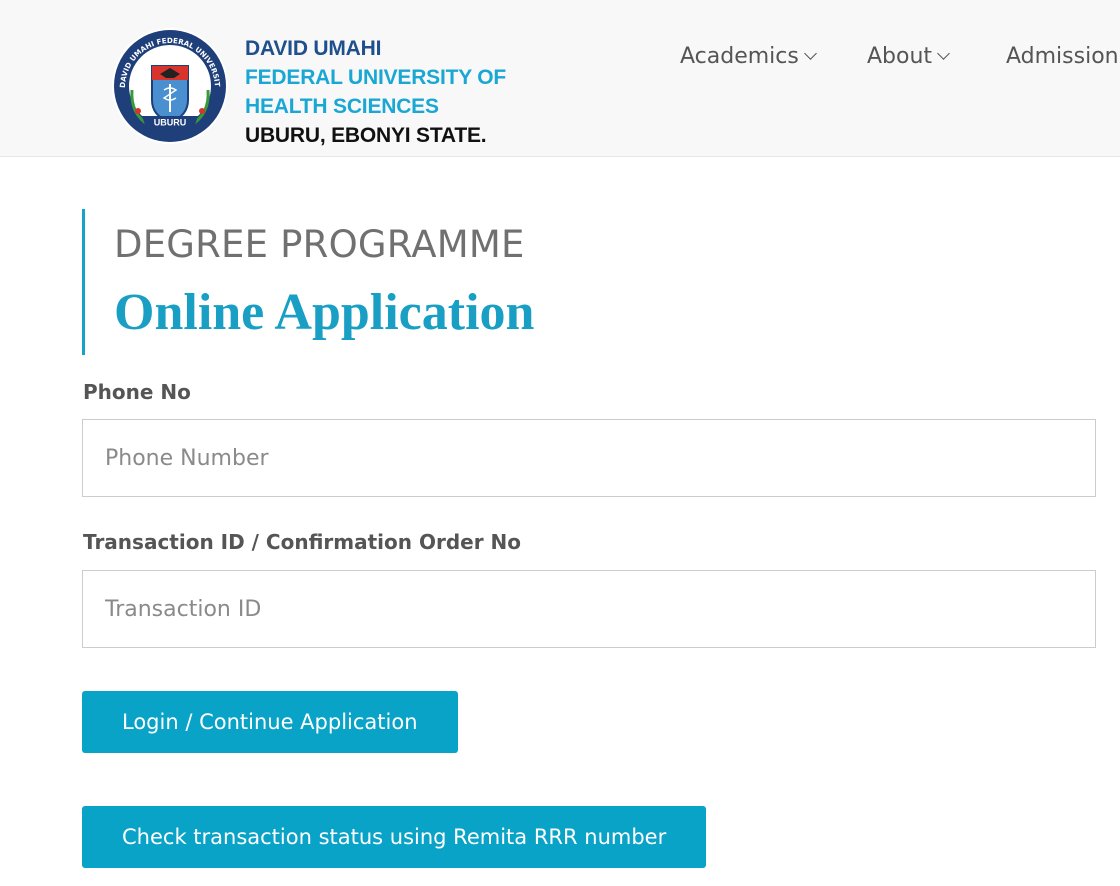  I want to click on page-title: Online Application, so click(324, 312).